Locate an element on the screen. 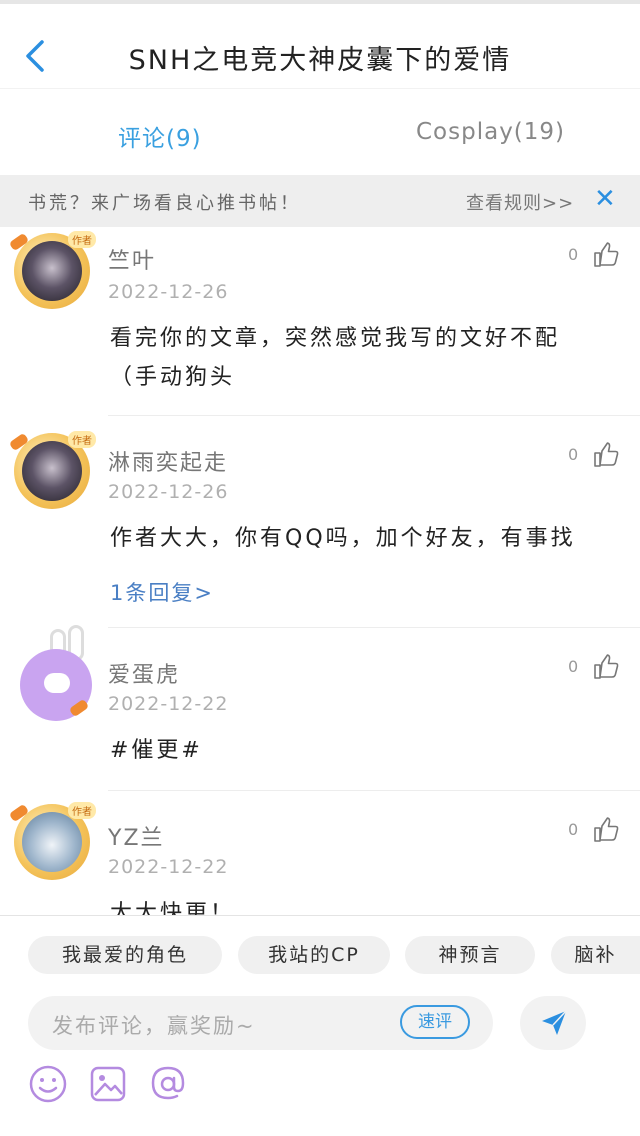  comment-text: 大大快更！ is located at coordinates (173, 908).